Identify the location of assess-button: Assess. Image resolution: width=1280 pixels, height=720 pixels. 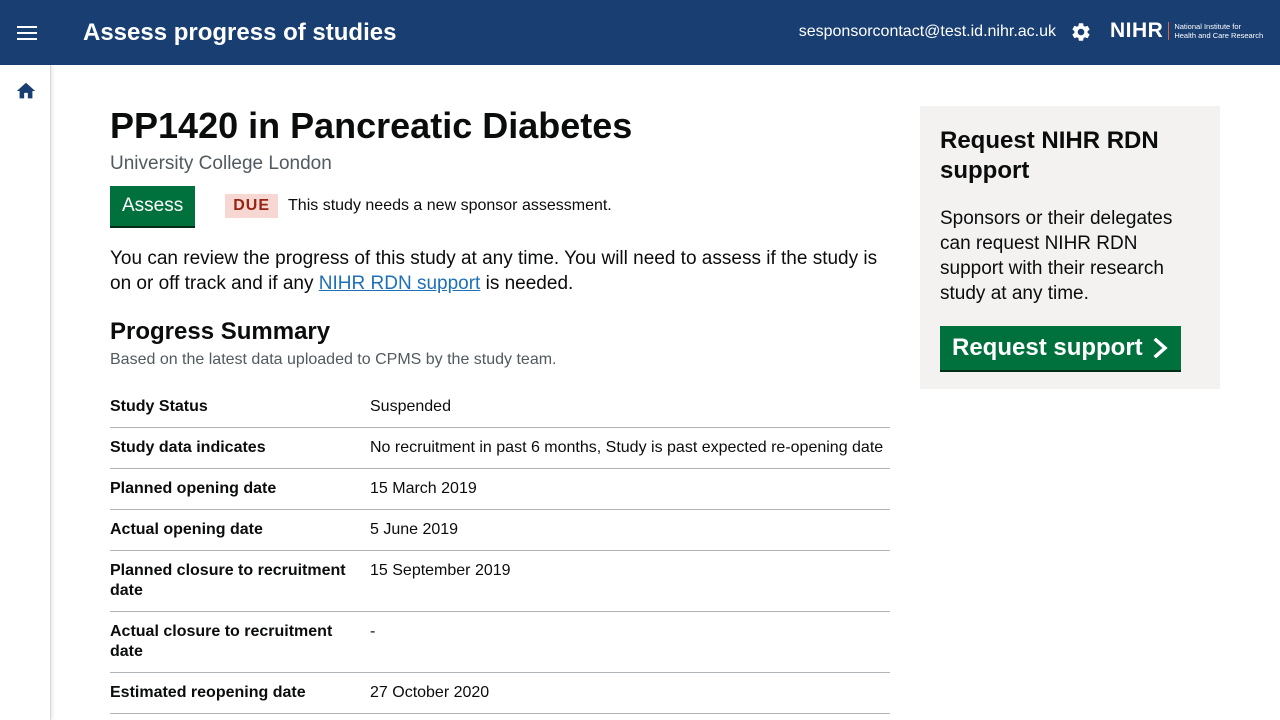
(153, 206).